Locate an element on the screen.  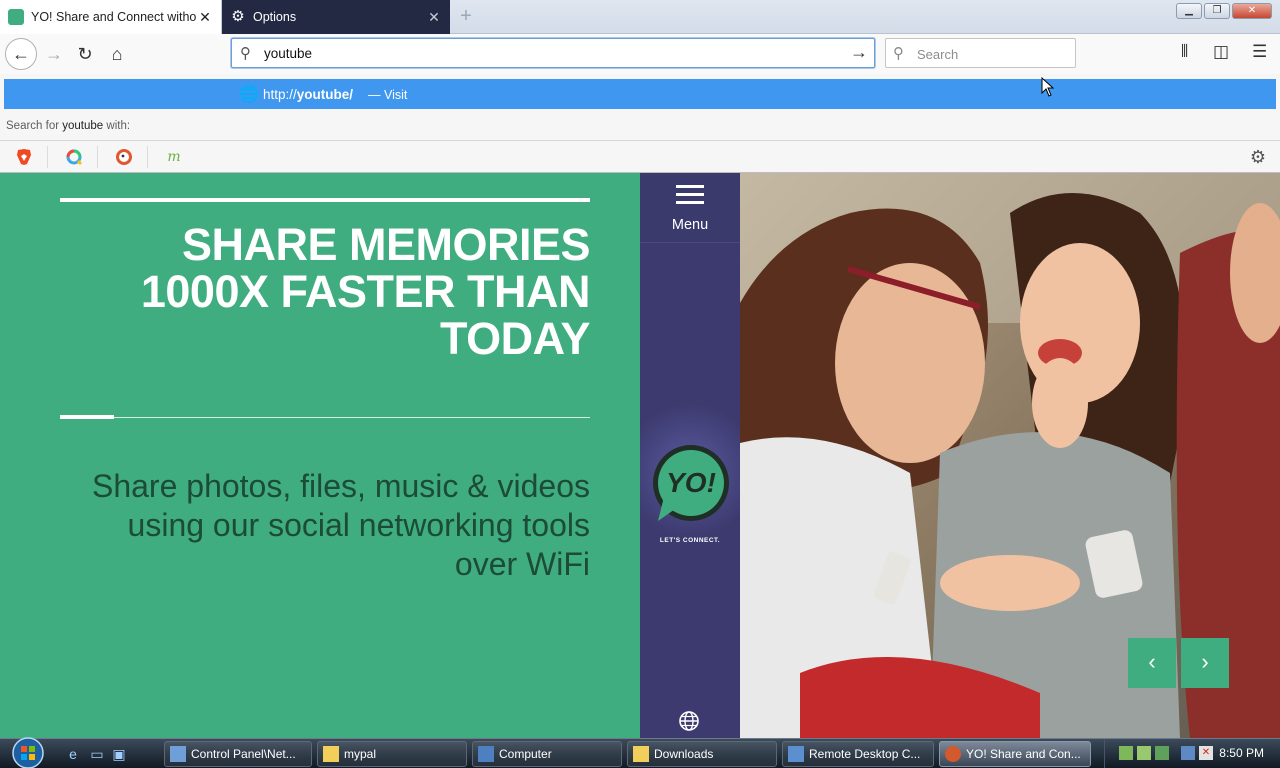
url-bar: ⚲ youtube → is located at coordinates (553, 53).